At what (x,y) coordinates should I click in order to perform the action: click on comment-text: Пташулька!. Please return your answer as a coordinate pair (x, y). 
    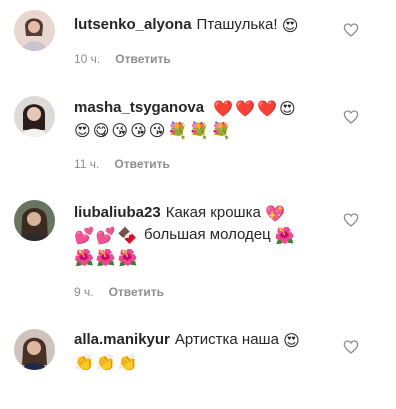
    Looking at the image, I should click on (237, 24).